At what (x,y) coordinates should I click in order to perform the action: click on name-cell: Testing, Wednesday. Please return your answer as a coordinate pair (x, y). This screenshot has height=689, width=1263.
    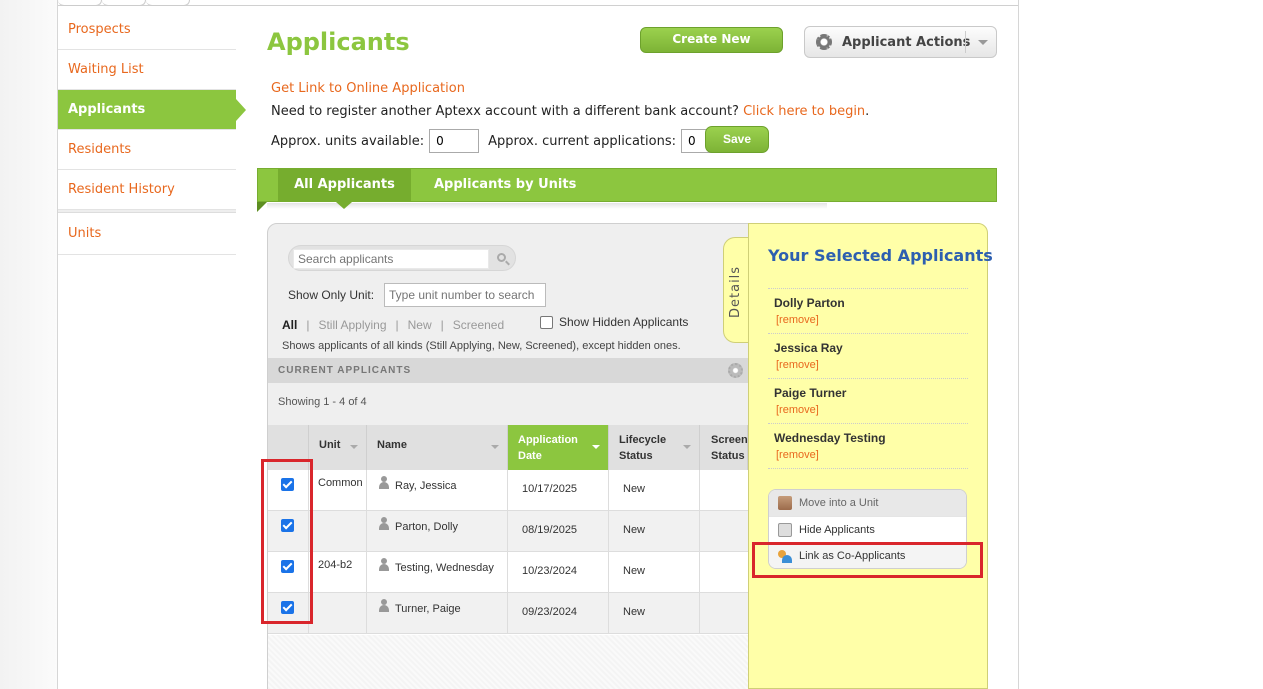
    Looking at the image, I should click on (437, 572).